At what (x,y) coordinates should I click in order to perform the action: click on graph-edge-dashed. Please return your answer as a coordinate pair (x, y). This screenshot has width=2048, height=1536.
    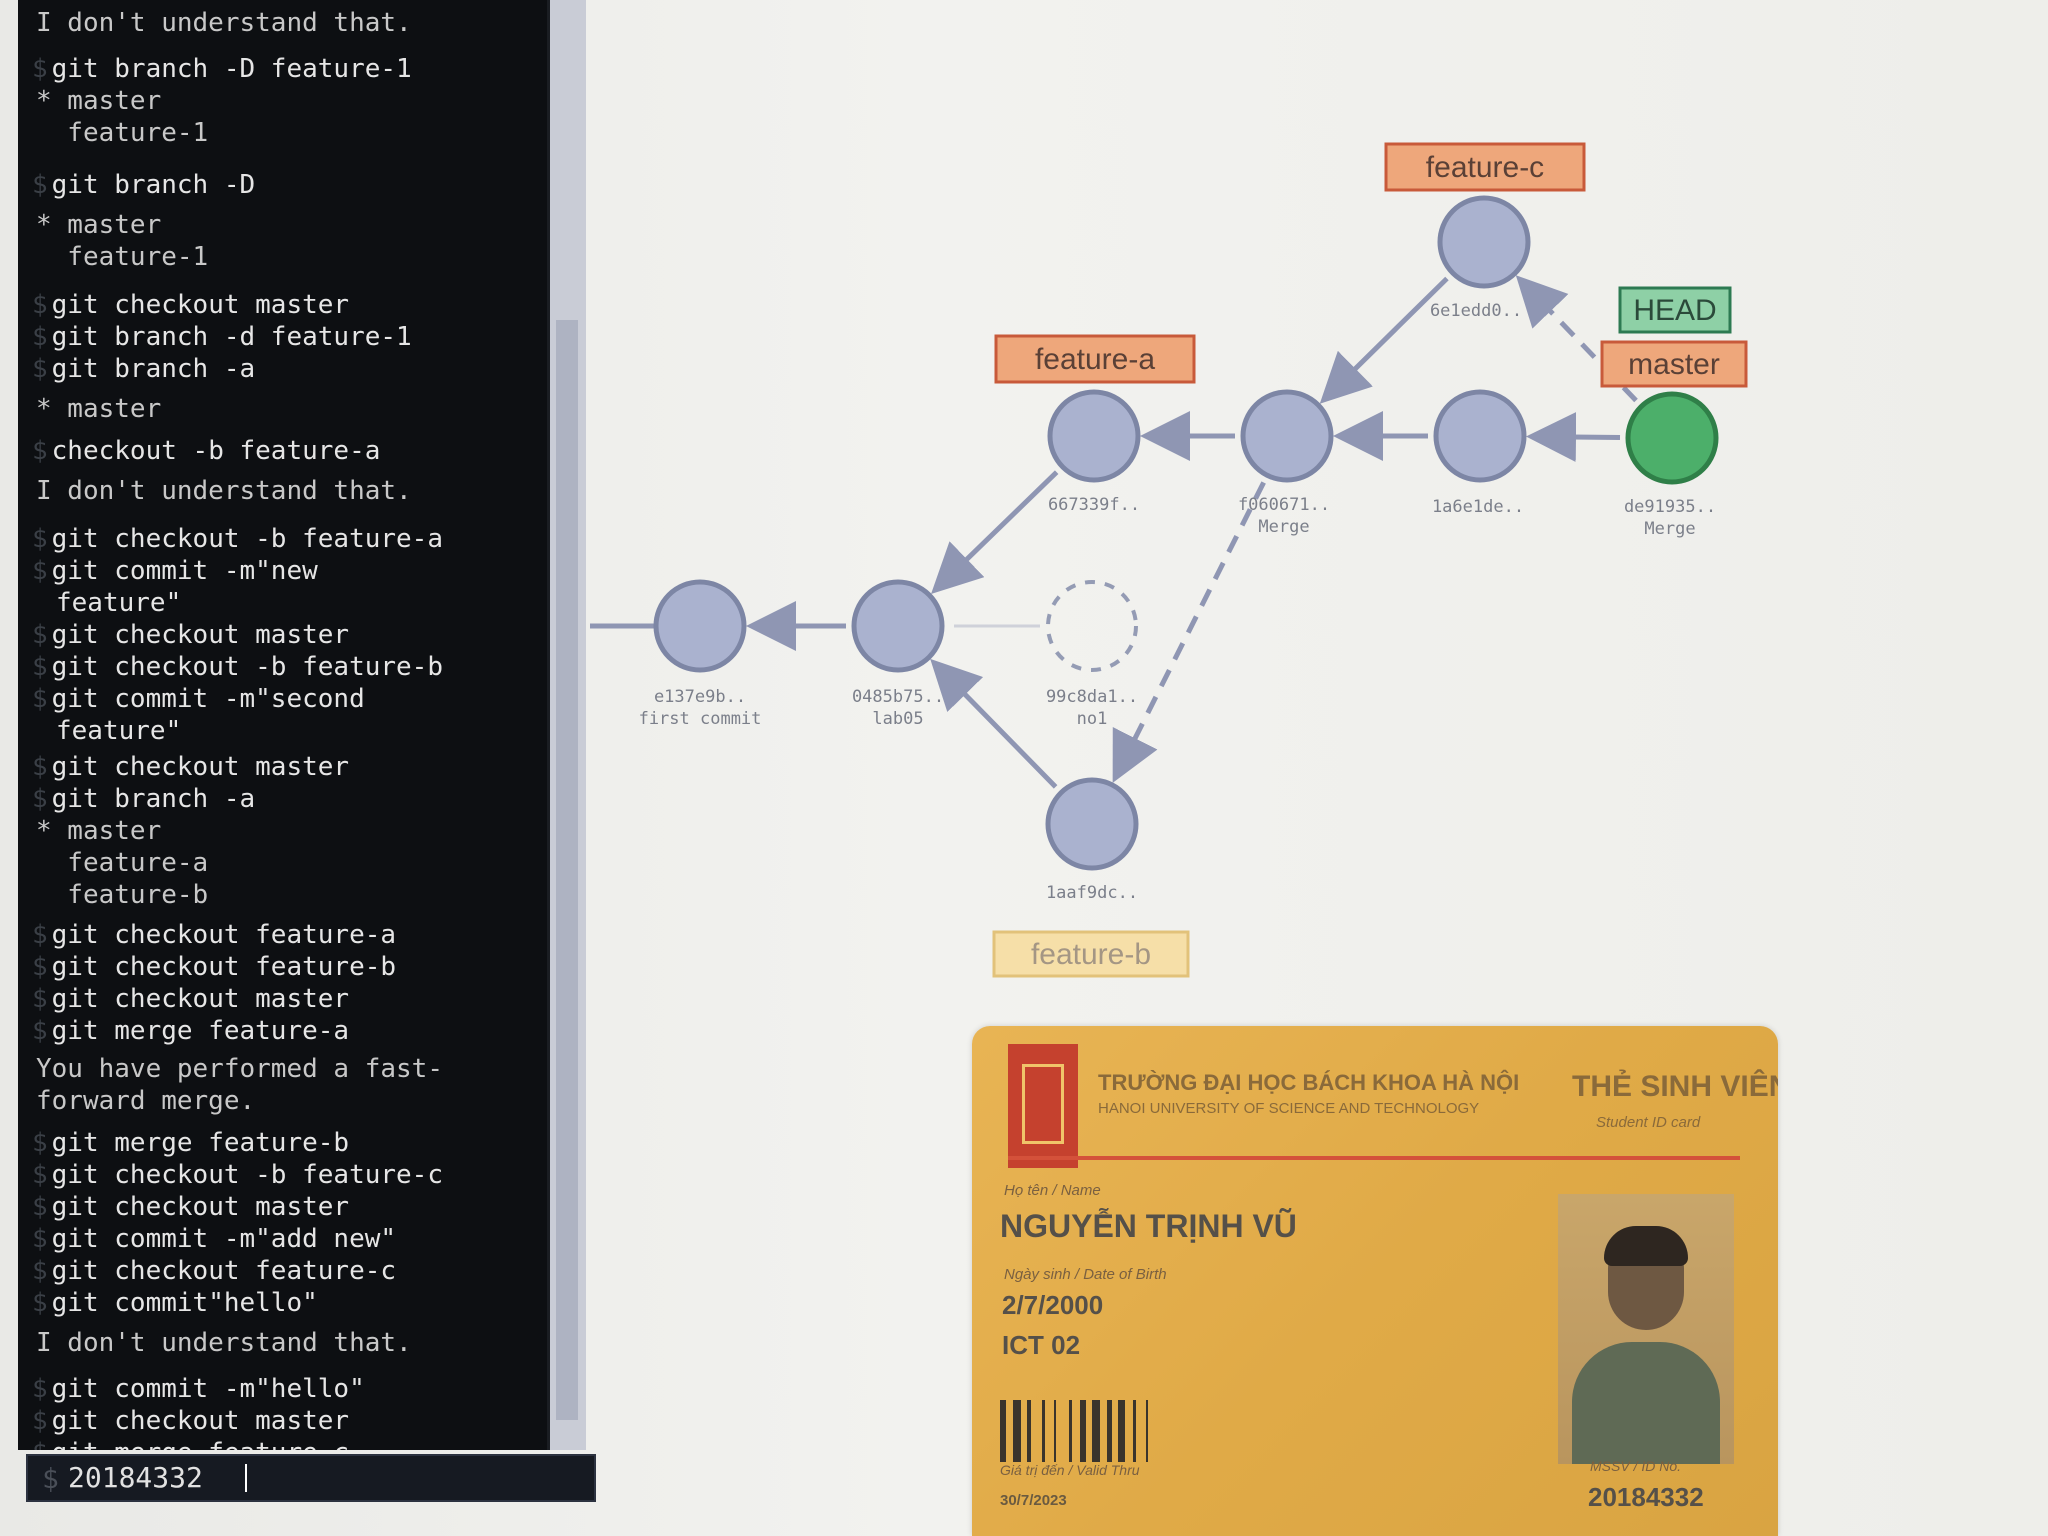
    Looking at the image, I should click on (1189, 632).